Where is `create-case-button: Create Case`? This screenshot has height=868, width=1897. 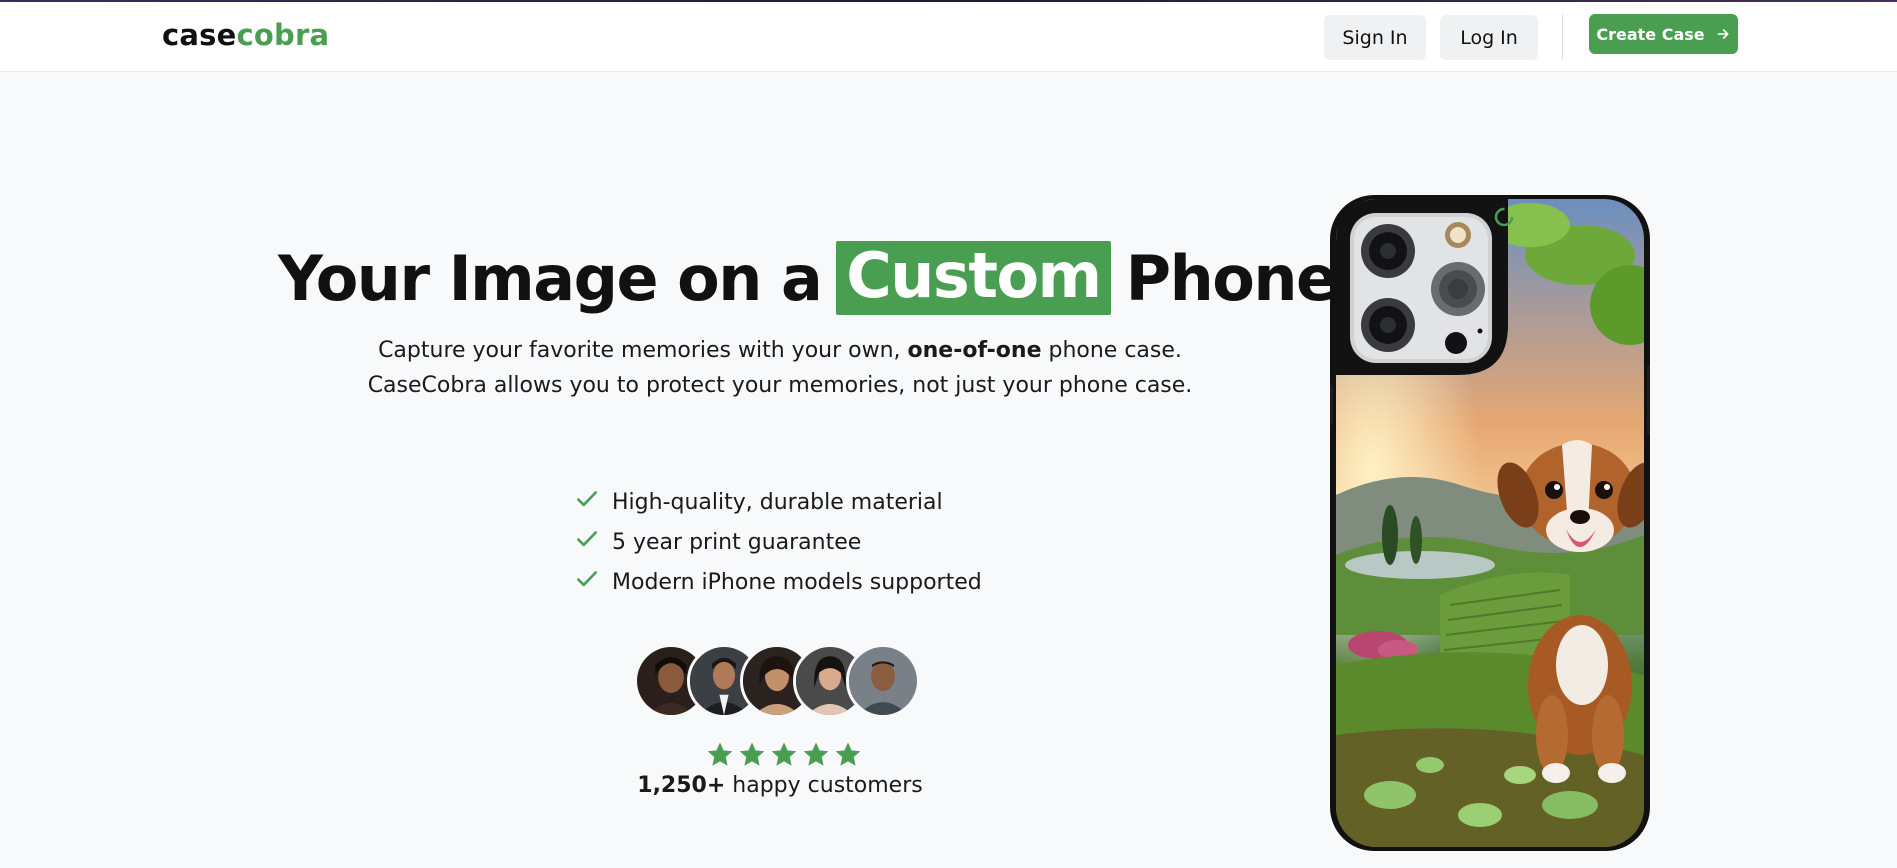
create-case-button: Create Case is located at coordinates (1663, 34).